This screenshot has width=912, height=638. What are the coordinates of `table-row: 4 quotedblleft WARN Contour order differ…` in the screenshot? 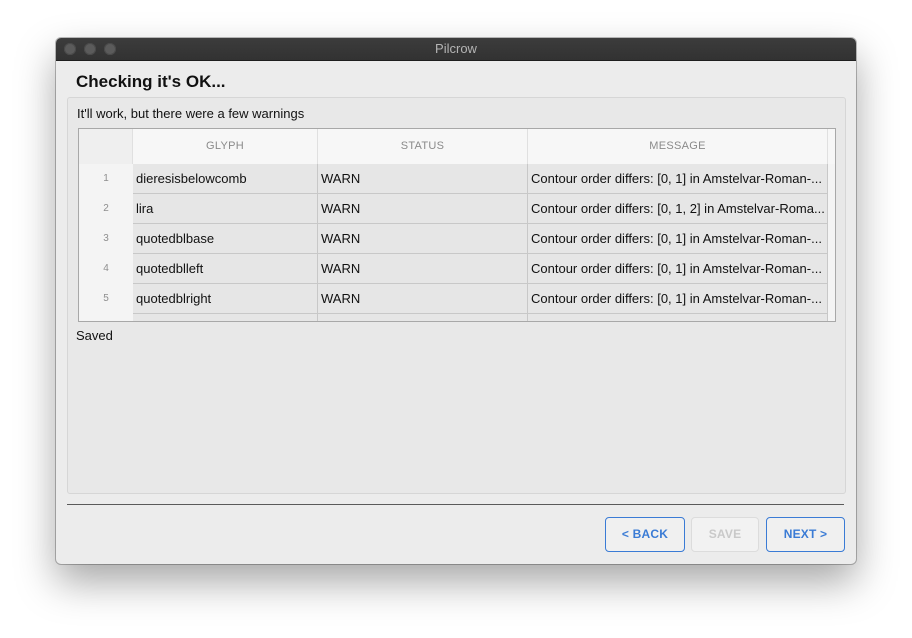 It's located at (453, 269).